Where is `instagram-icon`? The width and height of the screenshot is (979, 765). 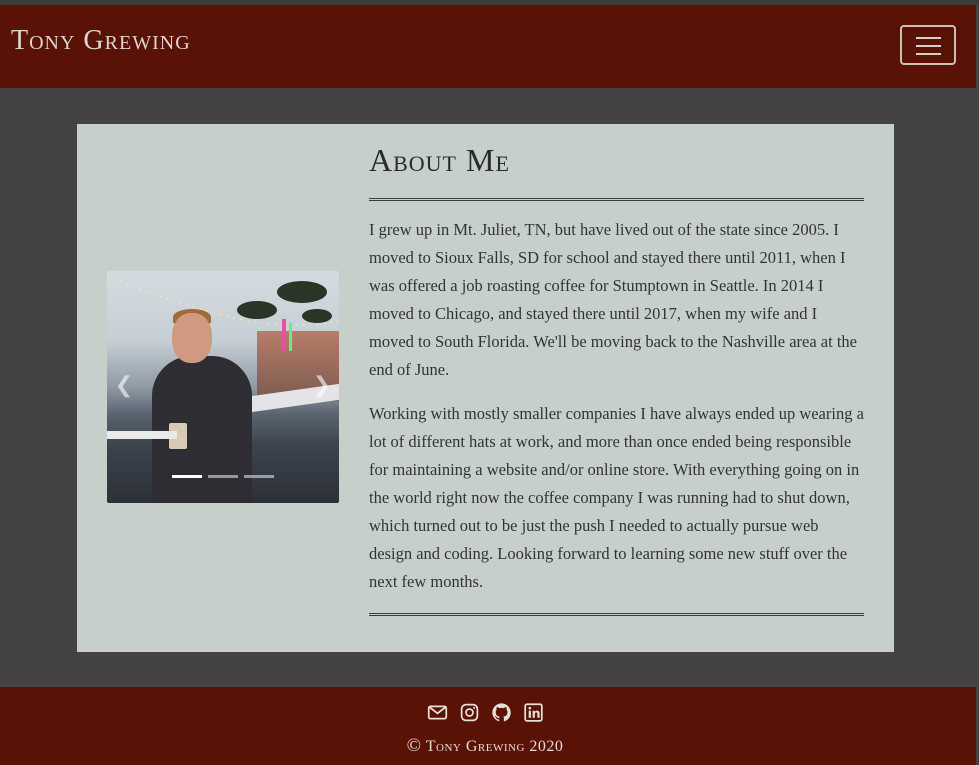 instagram-icon is located at coordinates (469, 712).